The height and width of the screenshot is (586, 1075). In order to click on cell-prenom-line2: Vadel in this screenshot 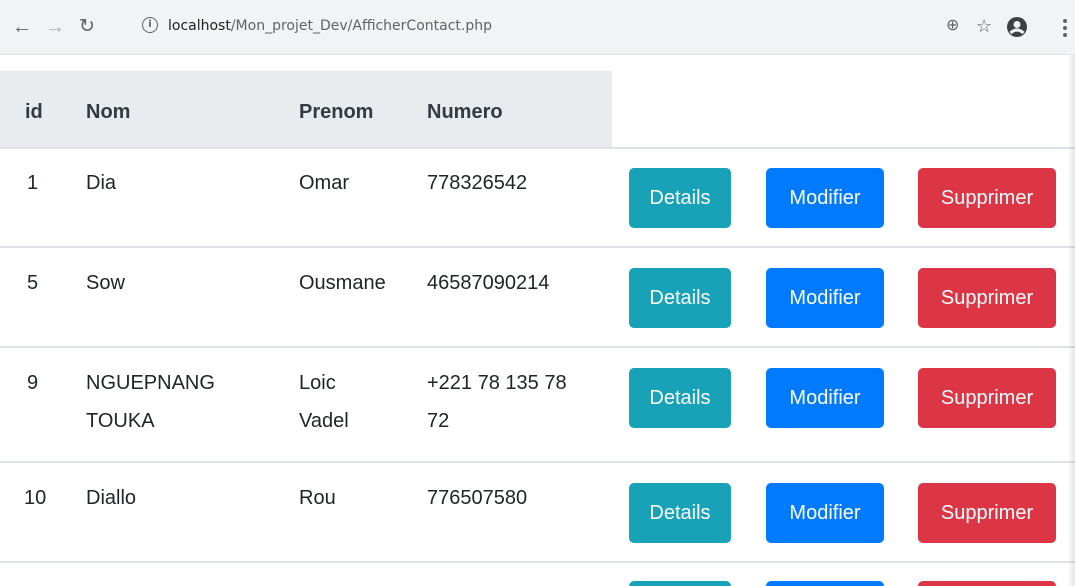, I will do `click(324, 421)`.